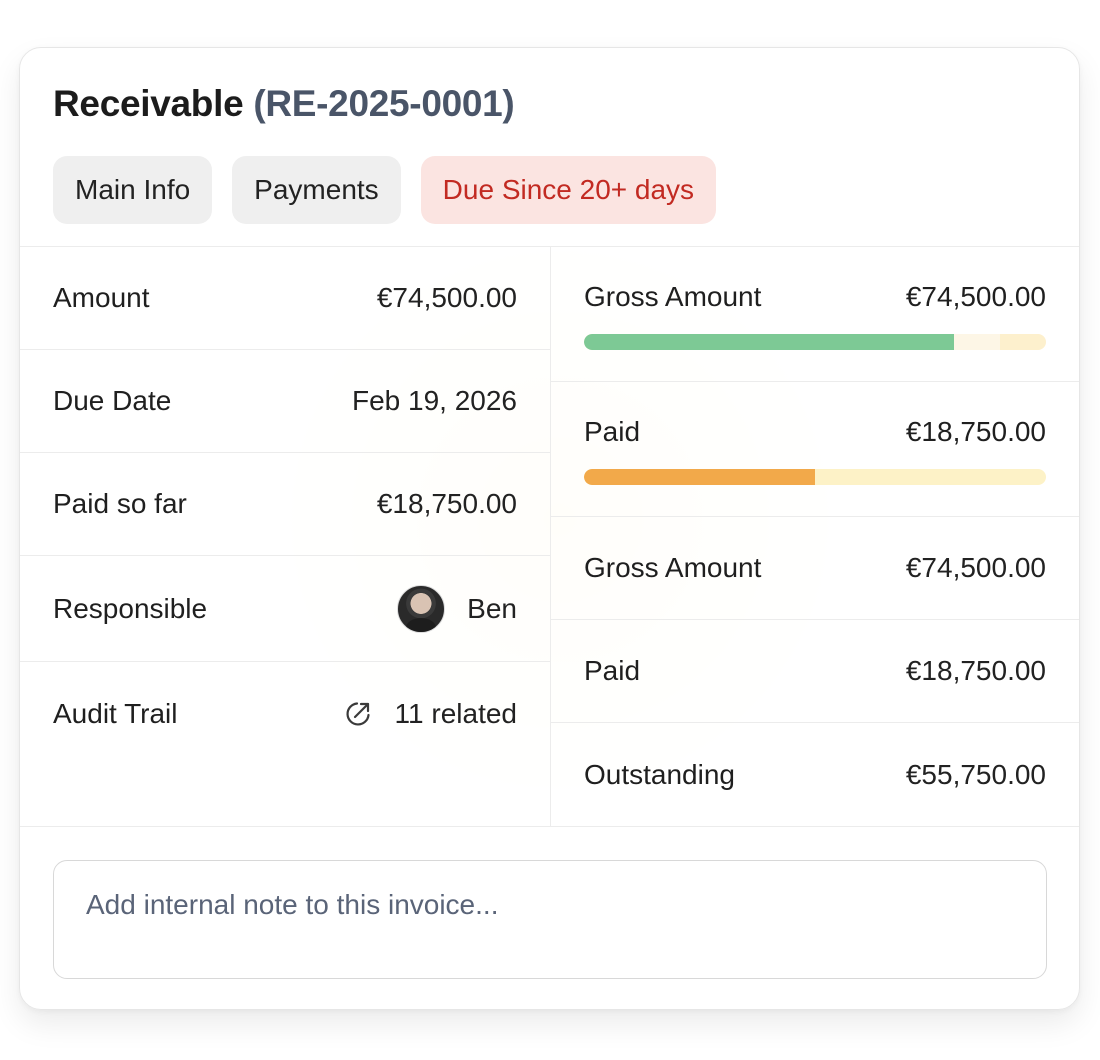 Image resolution: width=1100 pixels, height=1060 pixels. I want to click on paid-label: Paid, so click(612, 670).